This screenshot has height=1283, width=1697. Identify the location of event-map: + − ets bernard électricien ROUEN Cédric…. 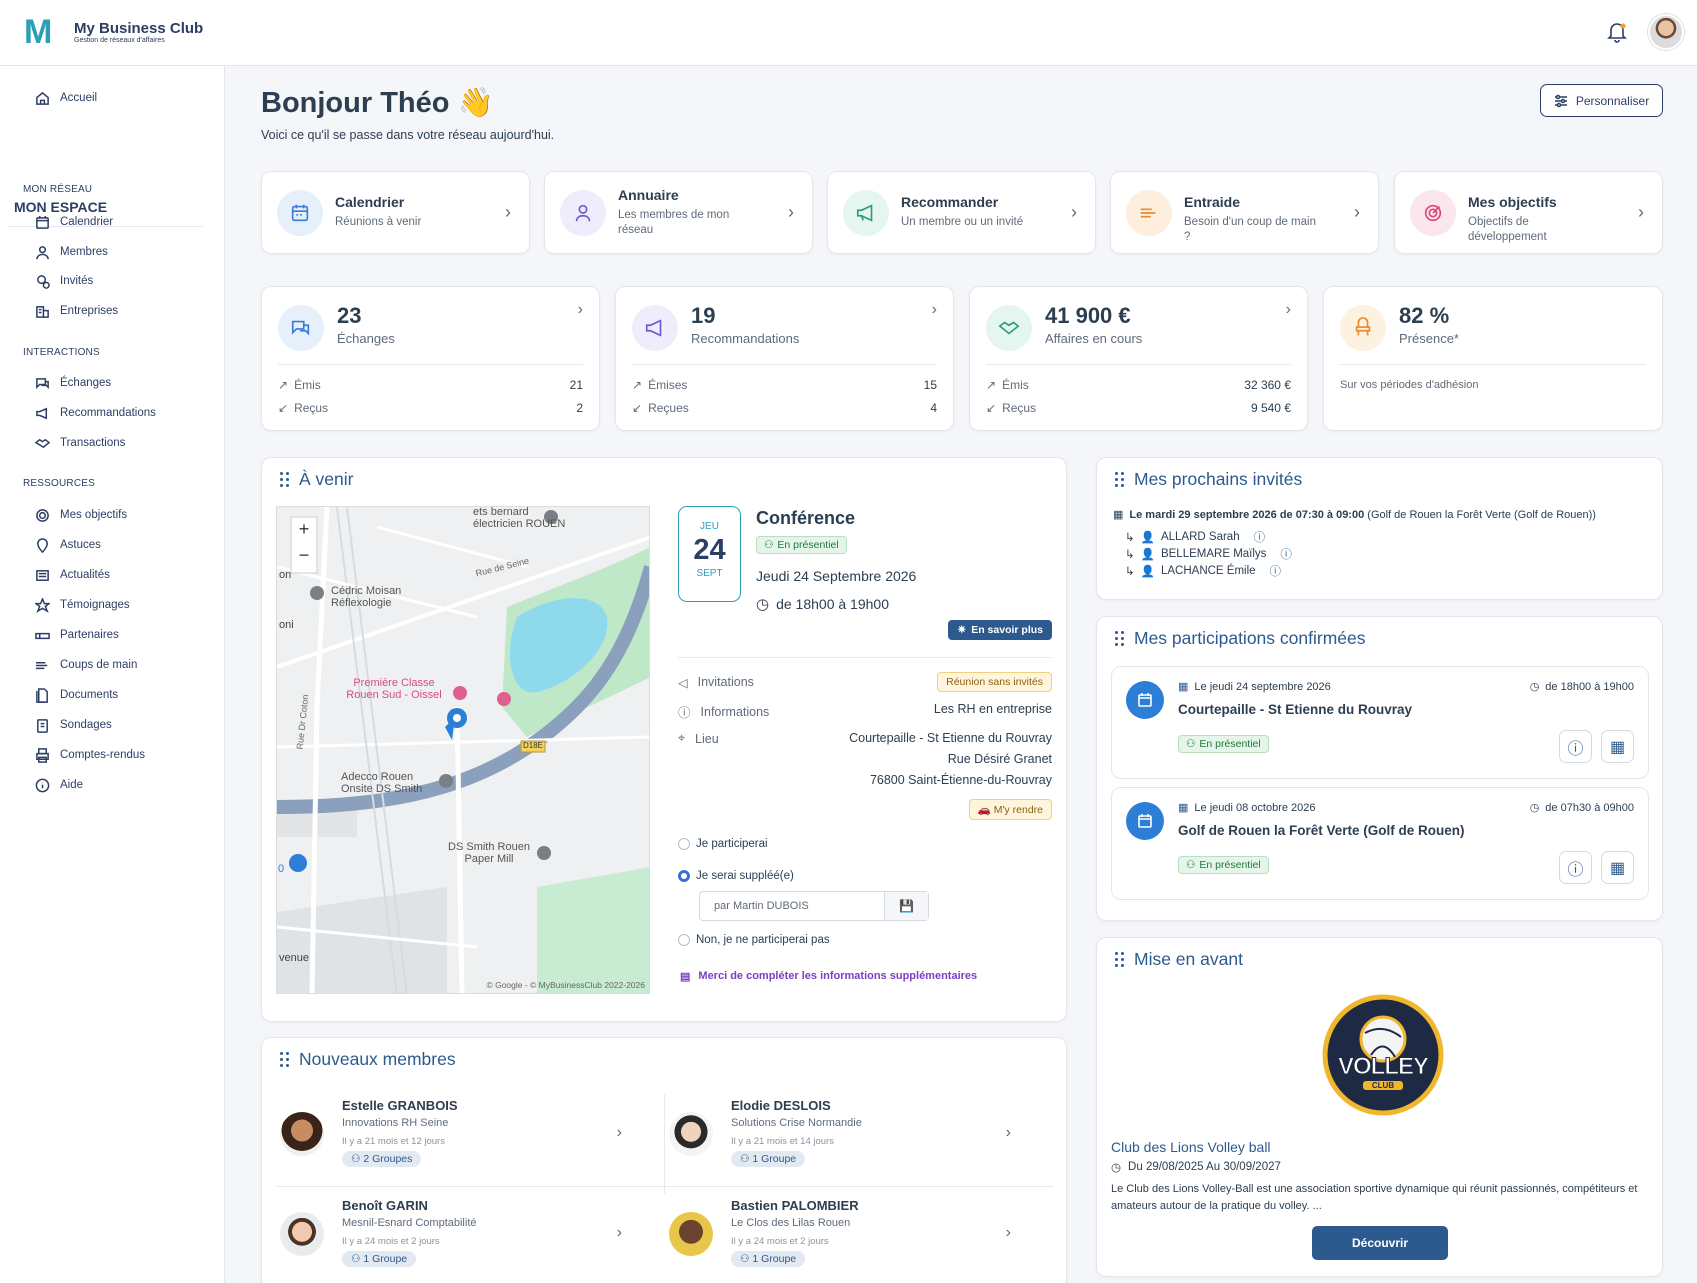
(463, 750).